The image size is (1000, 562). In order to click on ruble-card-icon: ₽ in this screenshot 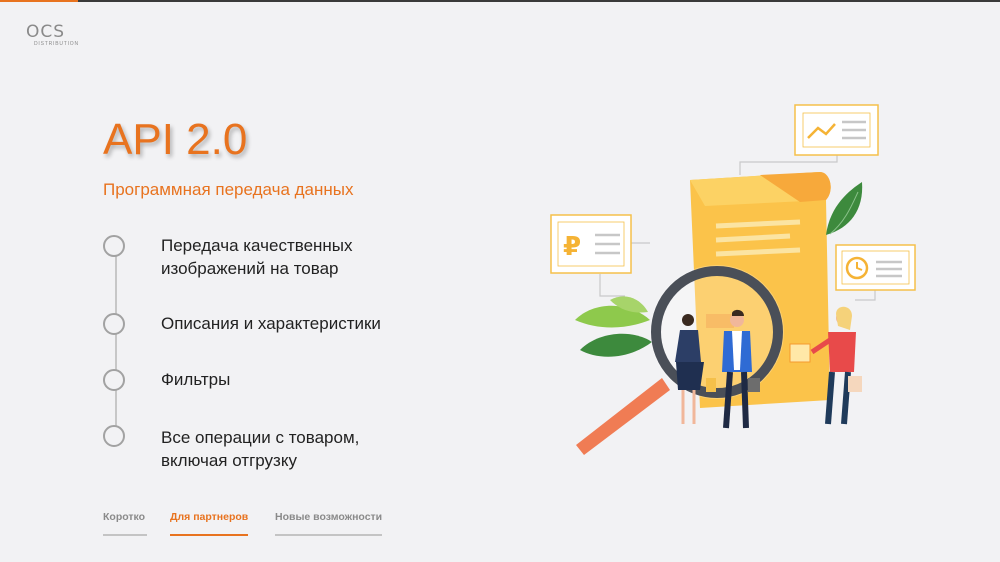, I will do `click(591, 244)`.